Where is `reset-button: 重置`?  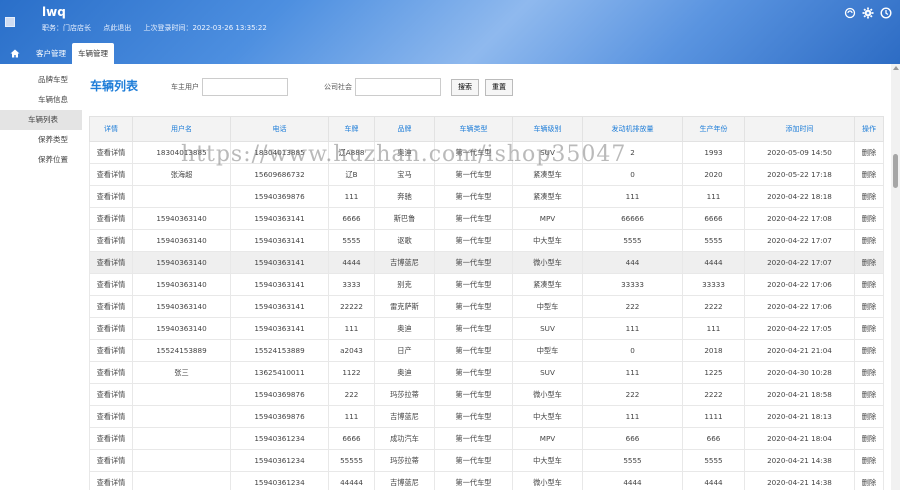 reset-button: 重置 is located at coordinates (499, 87).